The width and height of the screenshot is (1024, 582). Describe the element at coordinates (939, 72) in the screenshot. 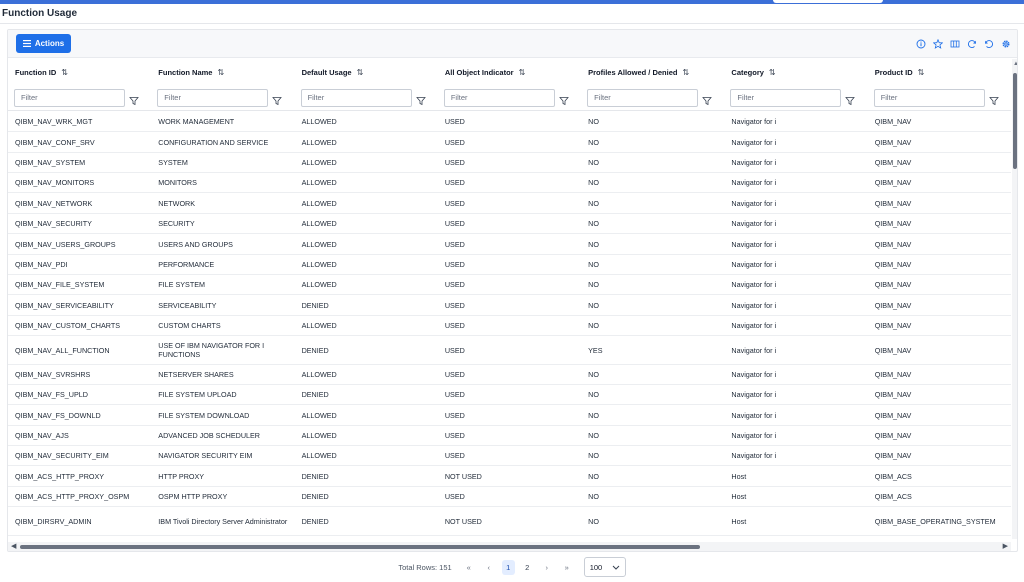

I see `column-header-product-id: Product ID ⇅` at that location.